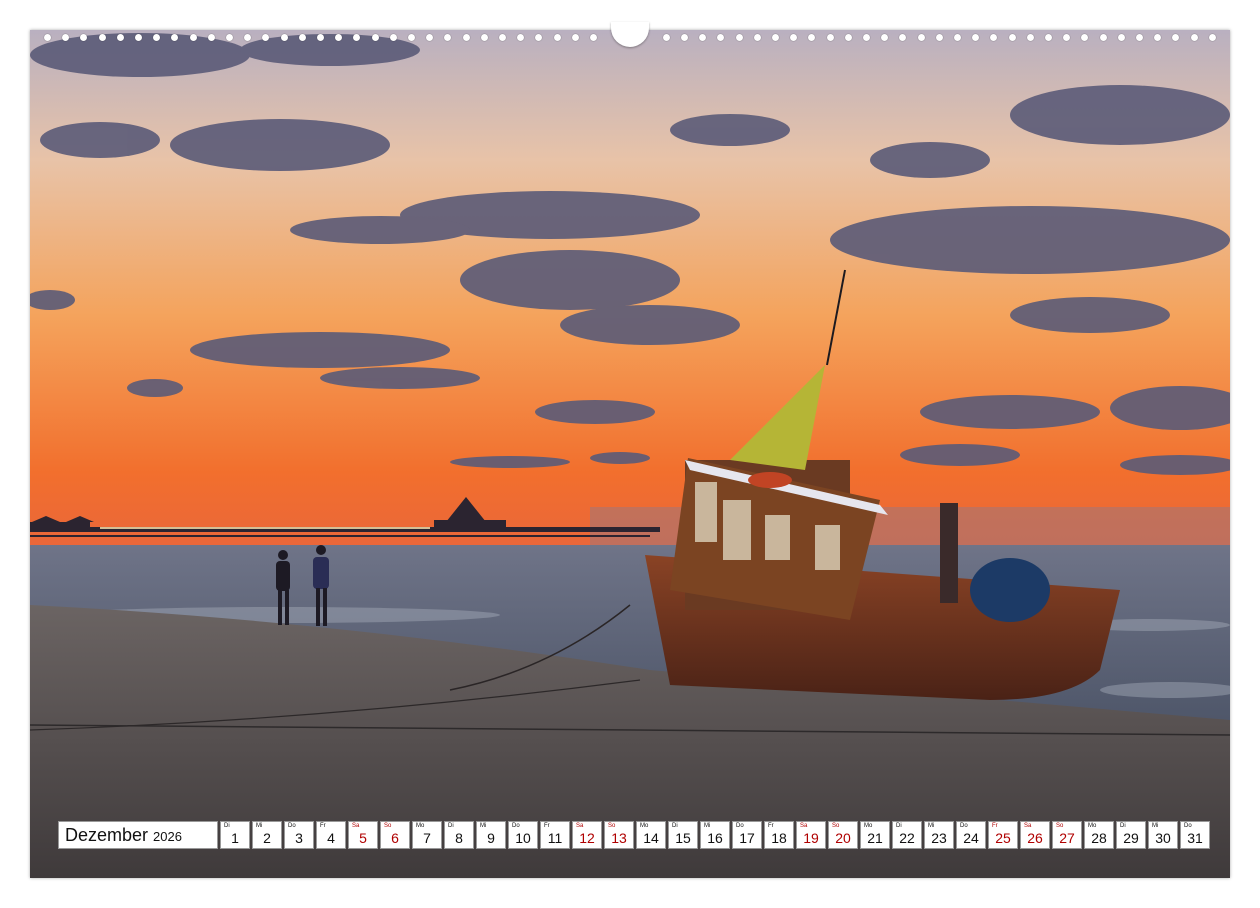 The width and height of the screenshot is (1260, 908). I want to click on day-cell: Fr 18, so click(779, 835).